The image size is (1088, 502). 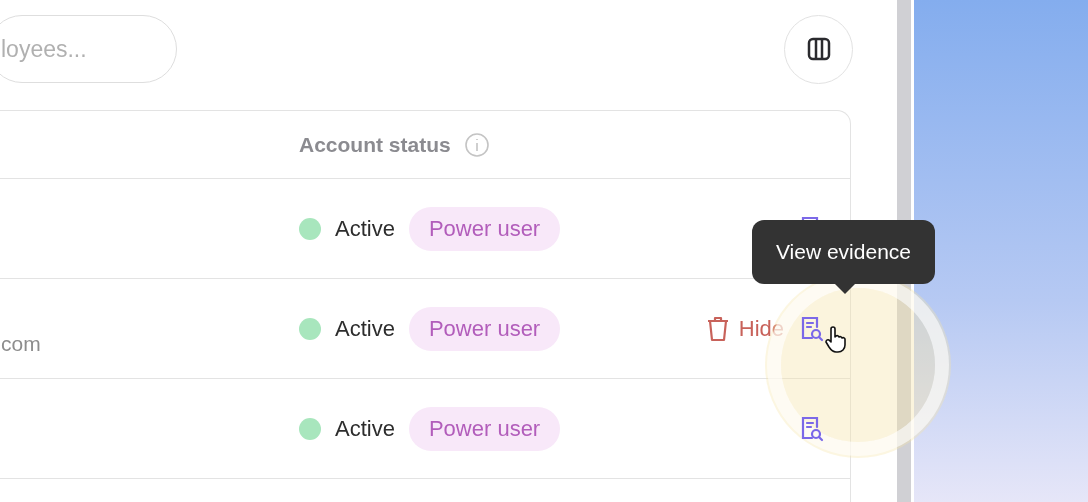 What do you see at coordinates (21, 344) in the screenshot?
I see `email-text: com` at bounding box center [21, 344].